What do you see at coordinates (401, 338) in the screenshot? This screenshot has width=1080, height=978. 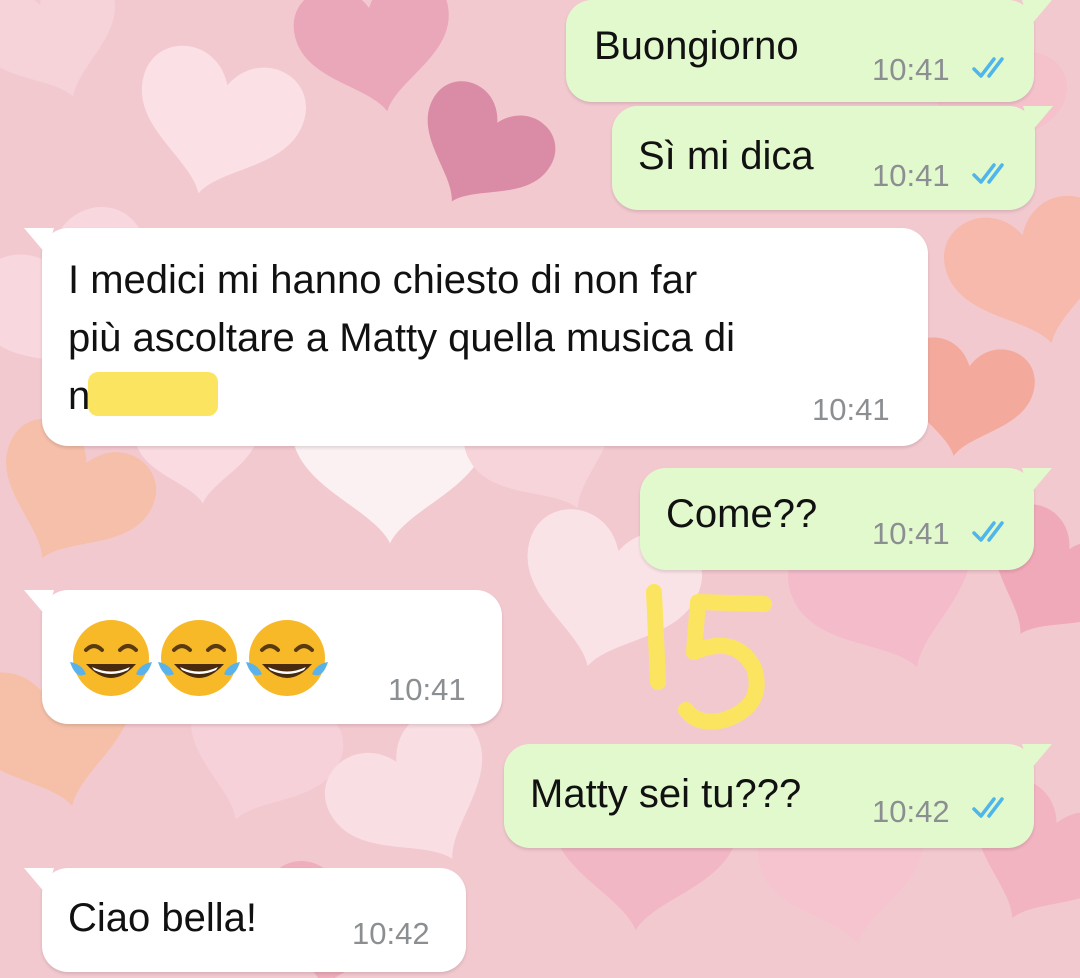 I see `message-text-line: più ascoltare a Matty quella musica di` at bounding box center [401, 338].